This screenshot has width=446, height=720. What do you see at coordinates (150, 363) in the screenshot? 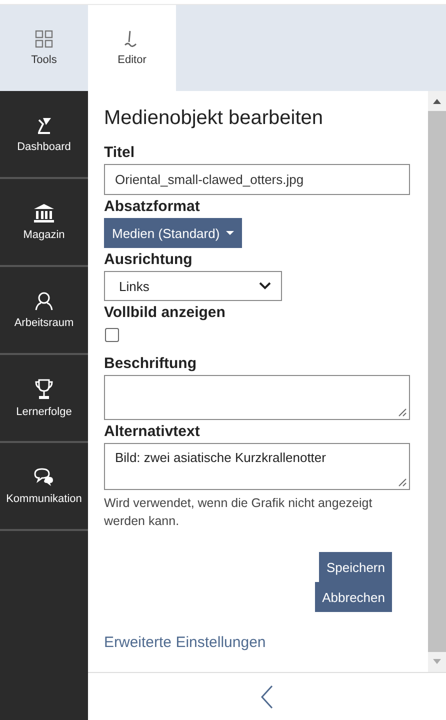
I see `field-label: Beschriftung` at bounding box center [150, 363].